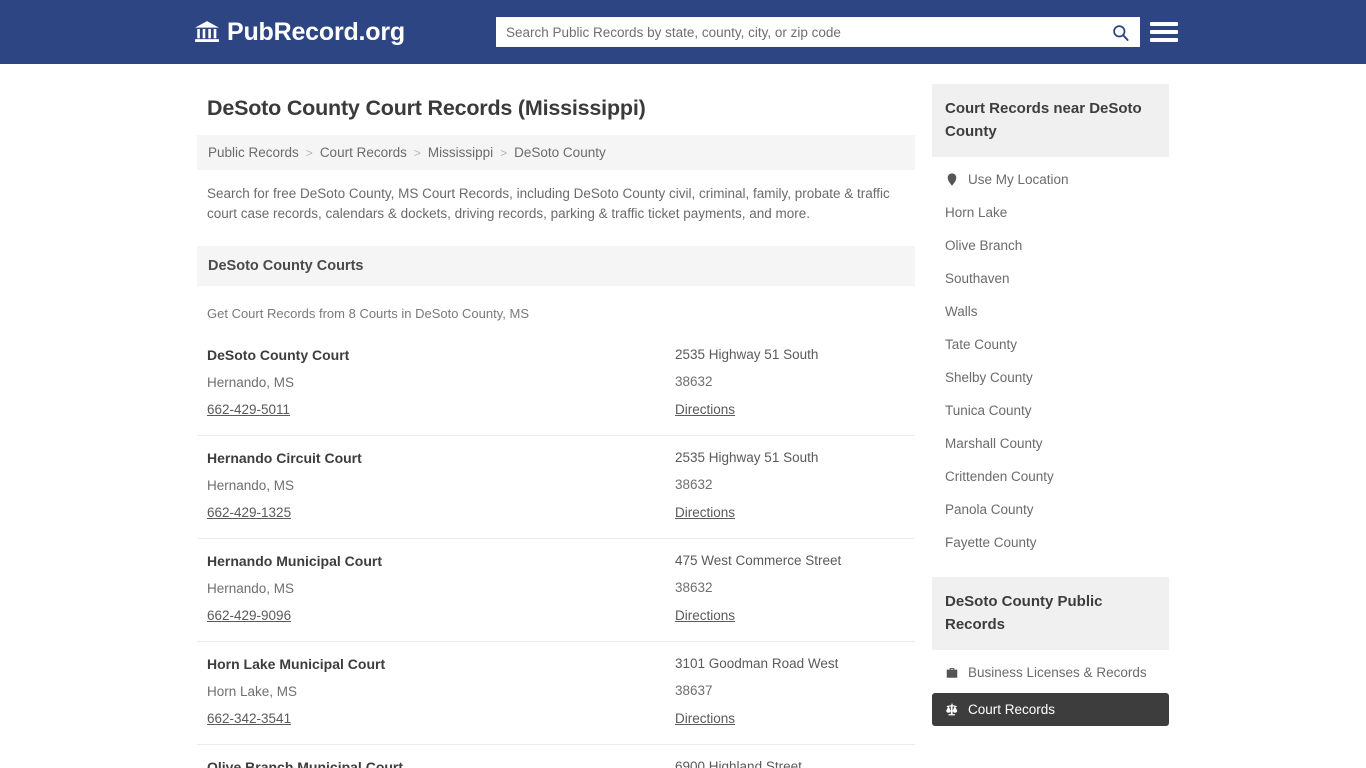  Describe the element at coordinates (758, 560) in the screenshot. I see `court-address: 475 West Commerce Street` at that location.